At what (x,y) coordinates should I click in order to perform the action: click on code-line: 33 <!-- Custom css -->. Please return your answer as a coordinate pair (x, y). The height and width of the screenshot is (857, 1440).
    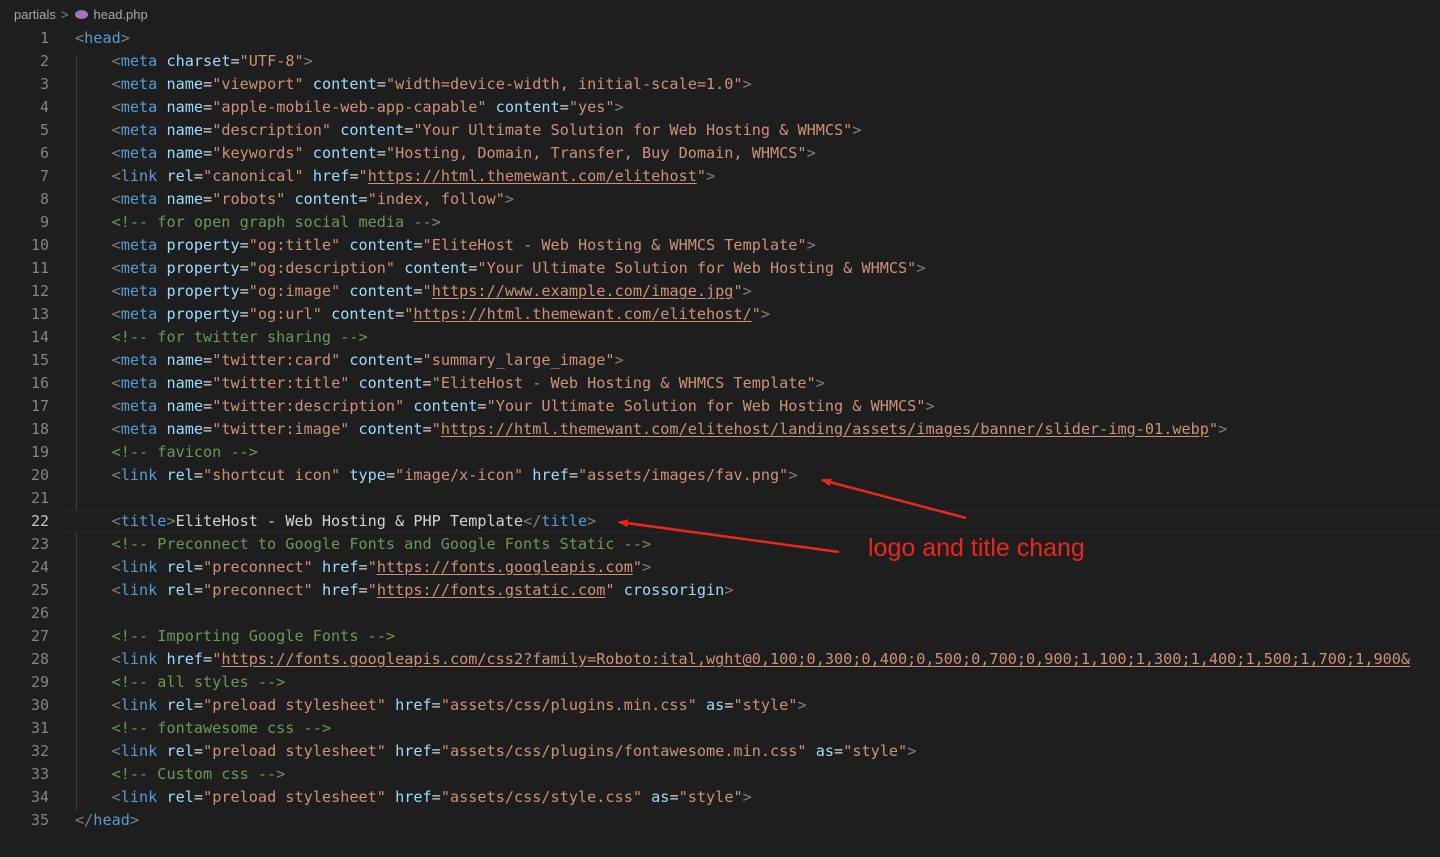
    Looking at the image, I should click on (720, 774).